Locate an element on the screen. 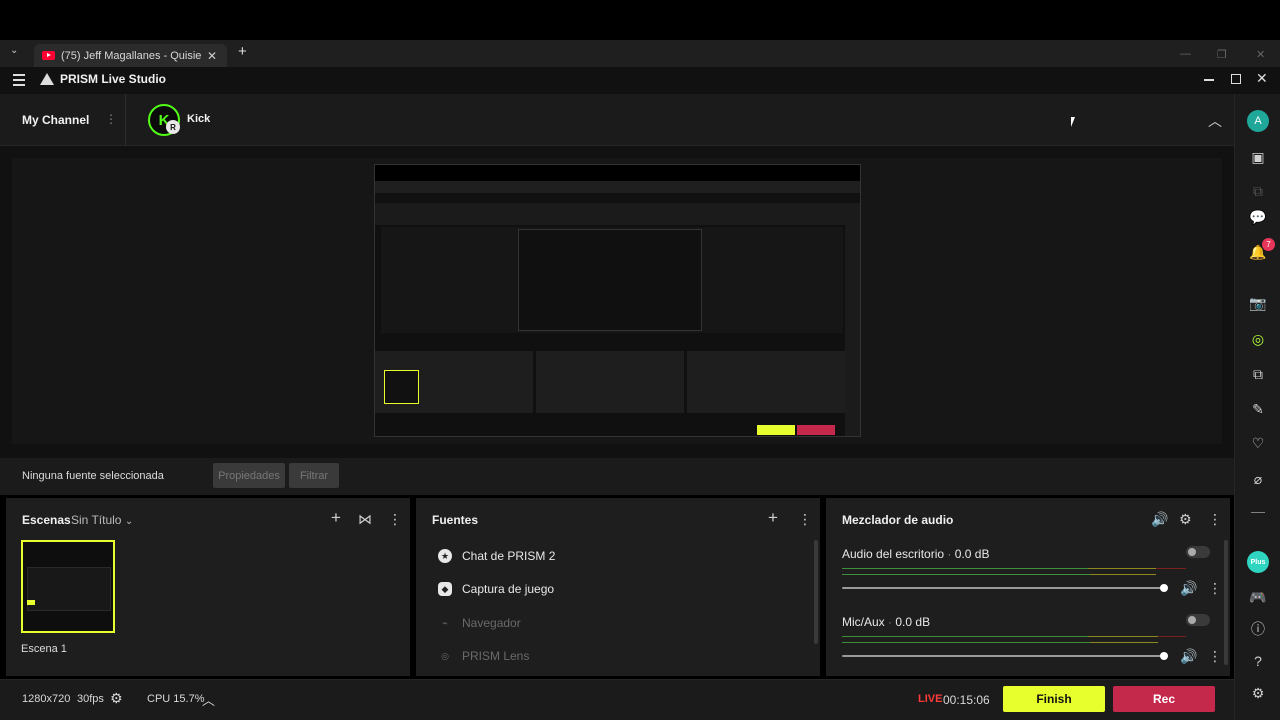  audio-meter-green is located at coordinates (965, 568).